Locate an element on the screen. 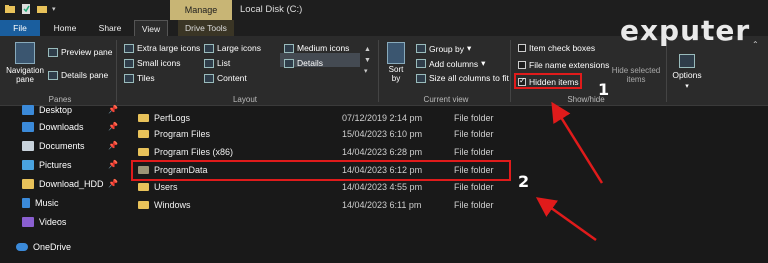  group-by-button: Group by ▾ is located at coordinates (443, 48).